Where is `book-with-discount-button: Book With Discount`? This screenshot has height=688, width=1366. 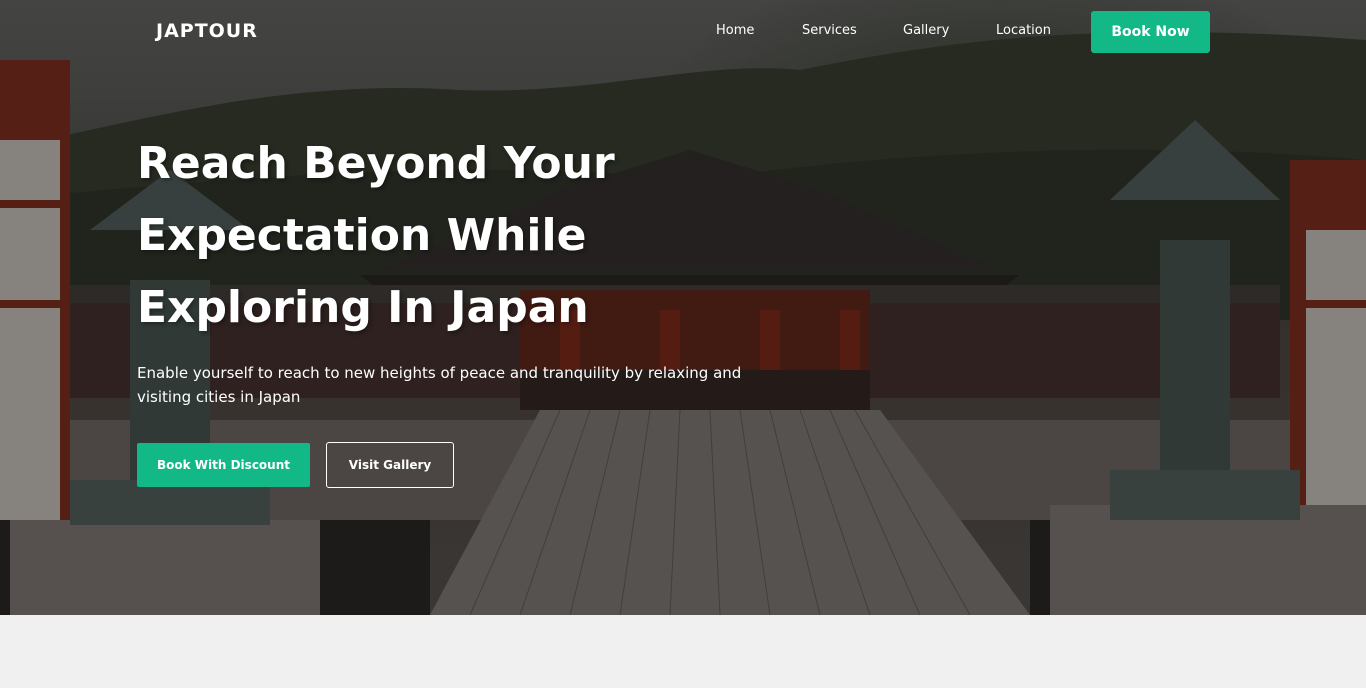
book-with-discount-button: Book With Discount is located at coordinates (223, 465).